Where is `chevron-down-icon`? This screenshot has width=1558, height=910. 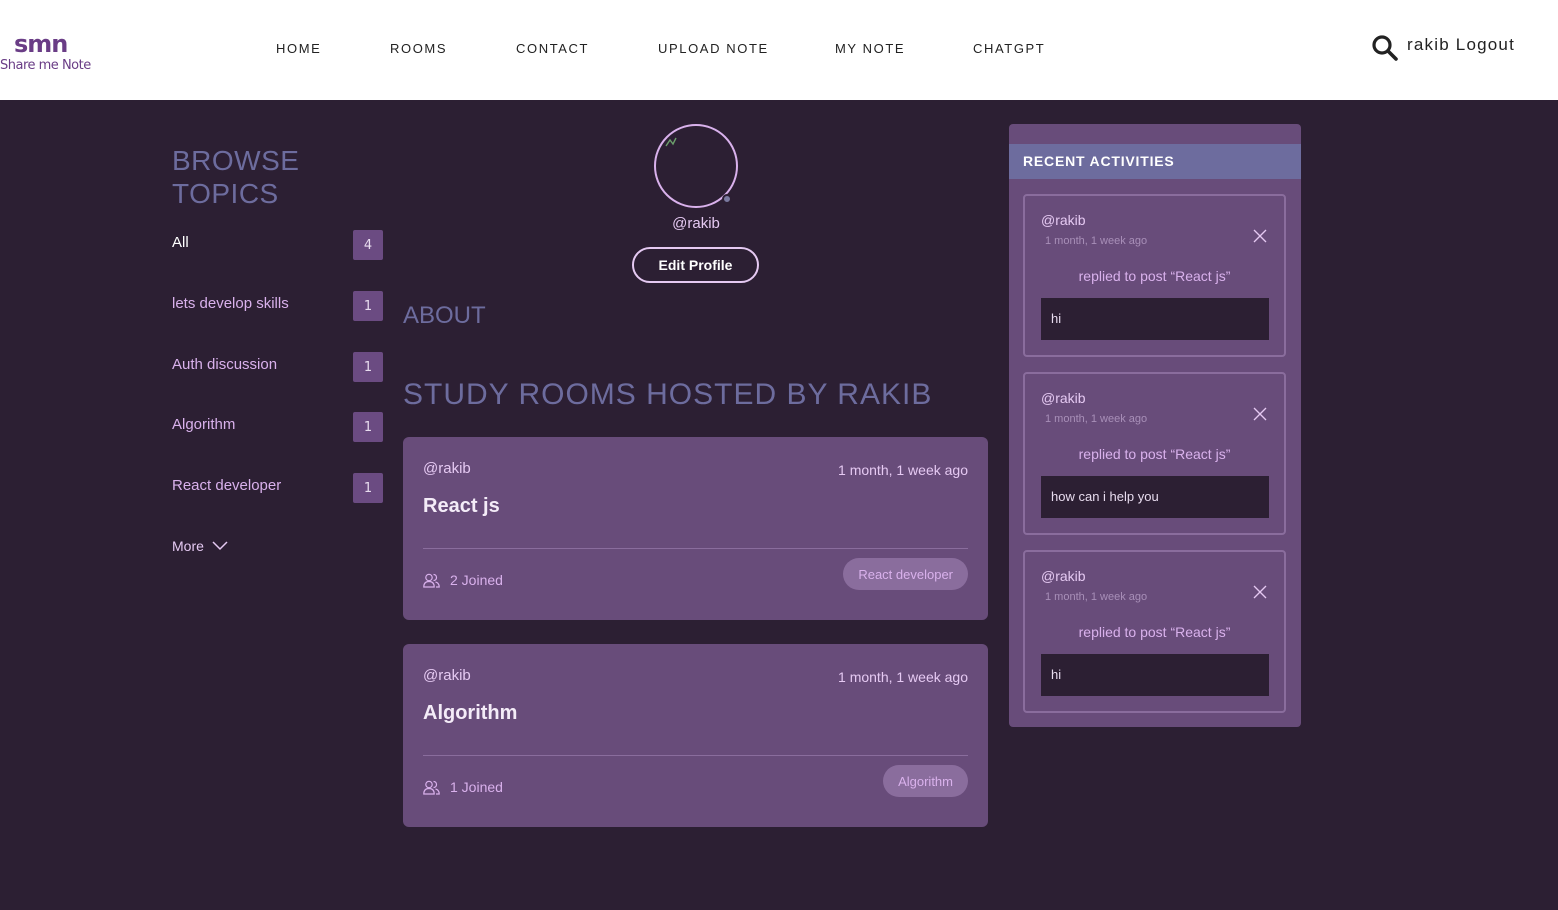
chevron-down-icon is located at coordinates (220, 546).